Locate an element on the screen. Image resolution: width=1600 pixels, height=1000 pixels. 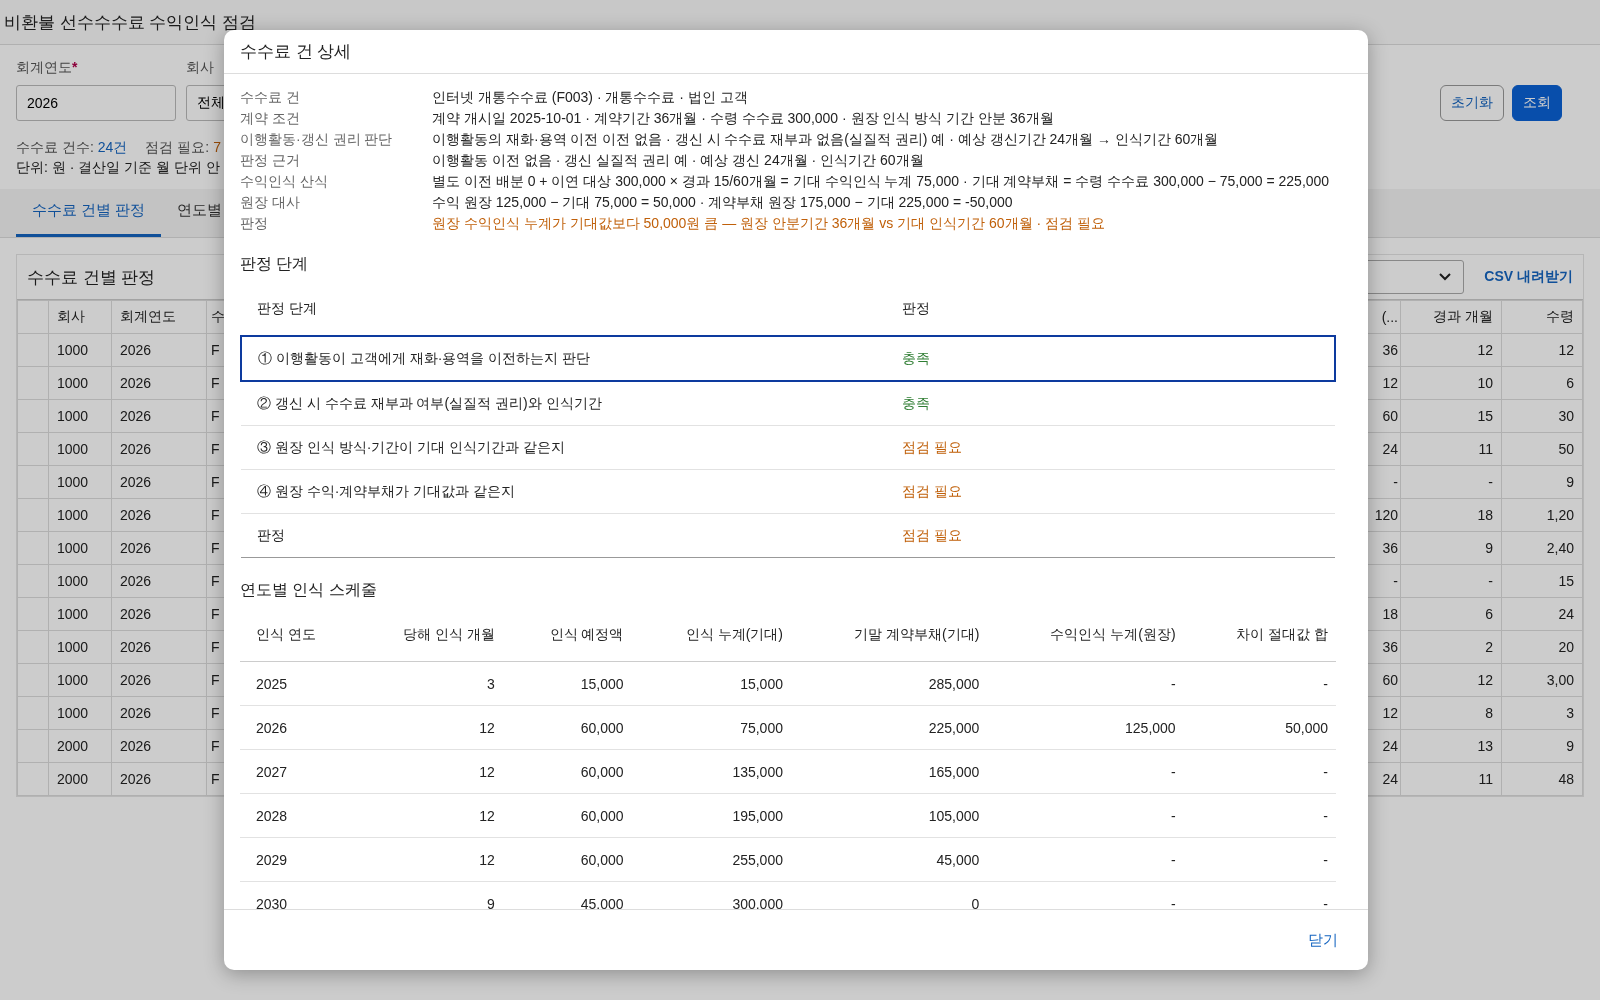
field-label: 이행활동·갱신 권리 판단 is located at coordinates (317, 139).